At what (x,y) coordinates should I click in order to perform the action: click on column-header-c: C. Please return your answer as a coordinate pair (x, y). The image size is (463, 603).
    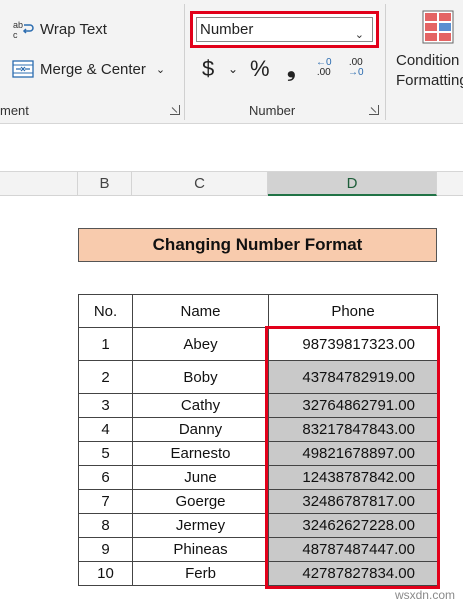
    Looking at the image, I should click on (200, 184).